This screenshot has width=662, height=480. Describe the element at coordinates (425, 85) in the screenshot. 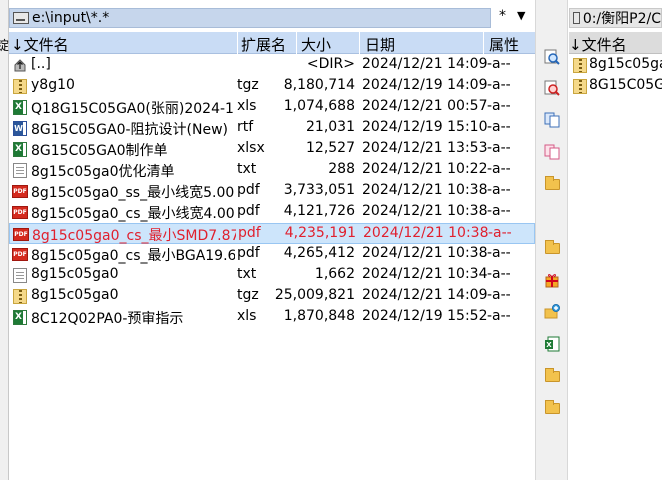

I see `file-date: 2024/12/19 14:09` at that location.